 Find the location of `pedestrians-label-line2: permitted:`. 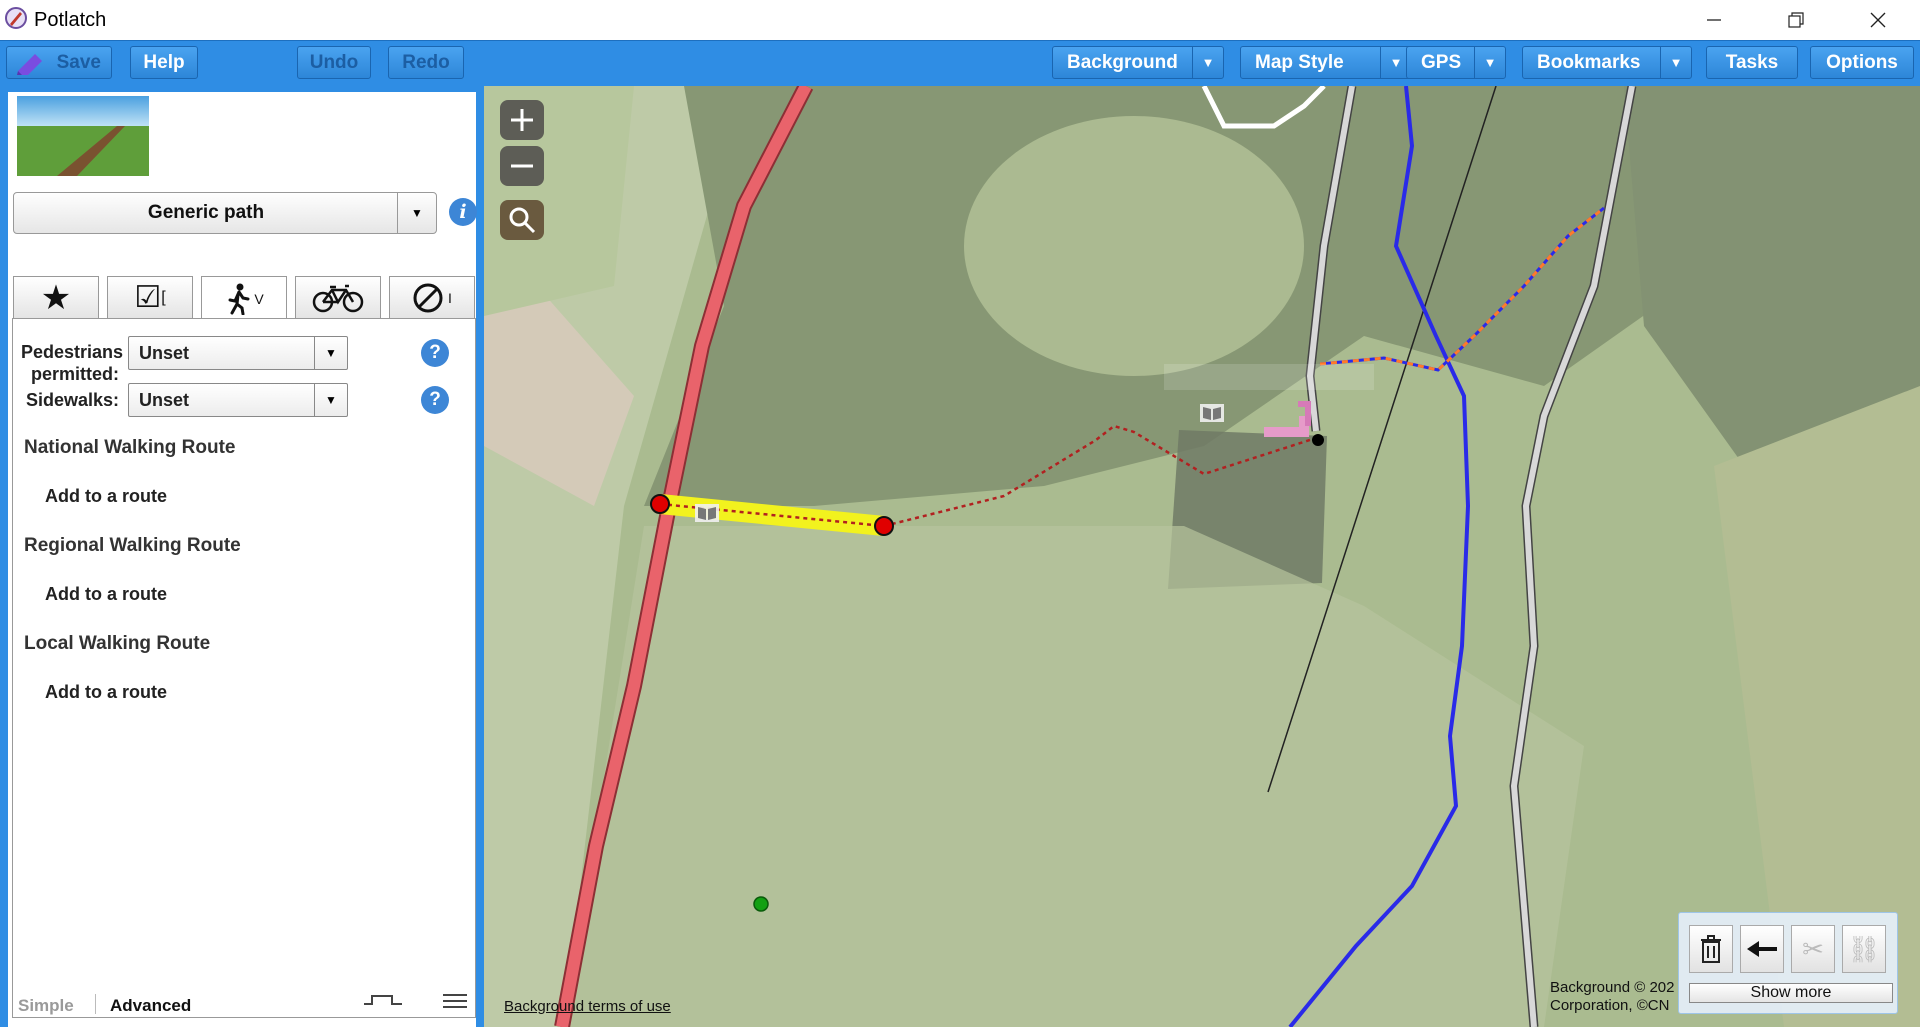

pedestrians-label-line2: permitted: is located at coordinates (74, 374).